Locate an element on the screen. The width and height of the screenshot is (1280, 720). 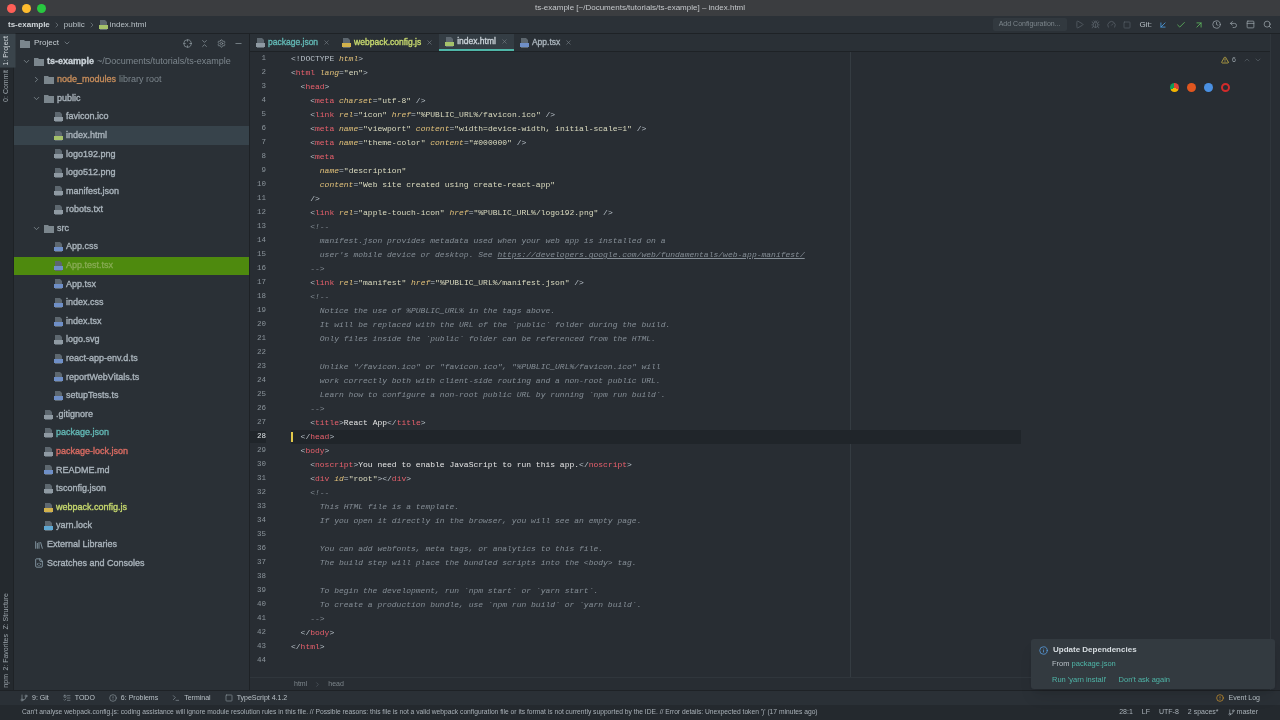
check-icon is located at coordinates (1181, 24).